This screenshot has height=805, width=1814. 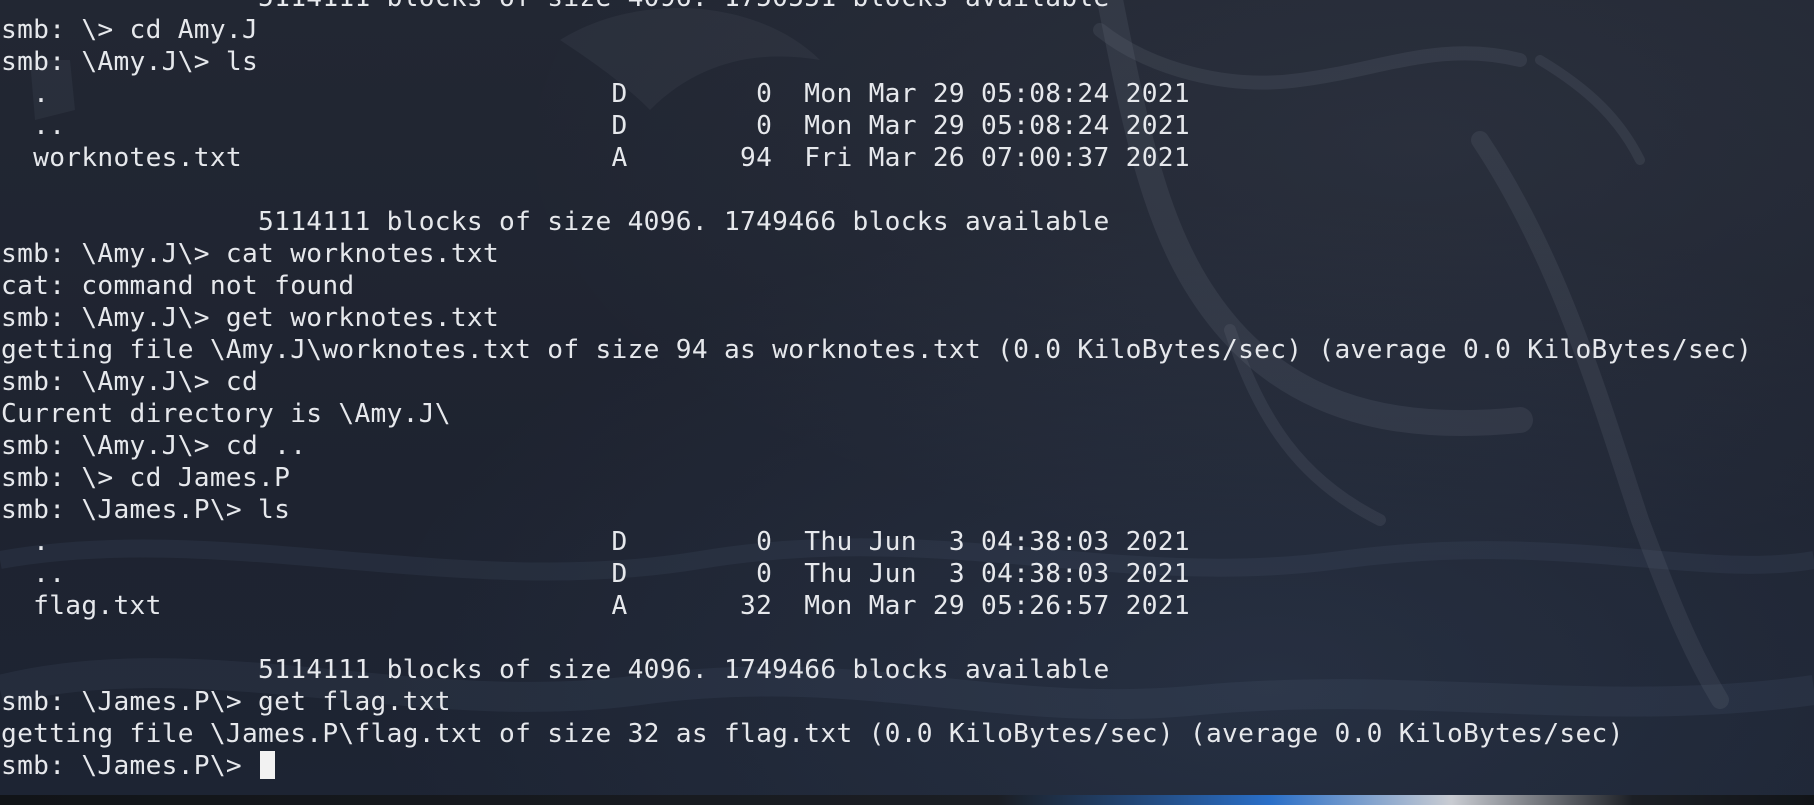 What do you see at coordinates (250, 318) in the screenshot?
I see `terminal-line: smb: \Amy.J\> get worknotes.txt` at bounding box center [250, 318].